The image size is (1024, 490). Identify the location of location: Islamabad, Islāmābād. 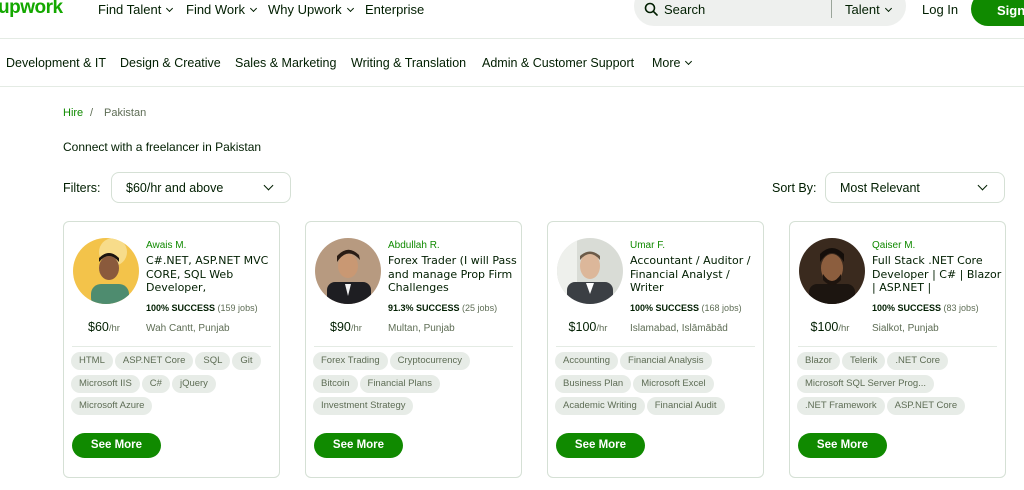
(679, 328).